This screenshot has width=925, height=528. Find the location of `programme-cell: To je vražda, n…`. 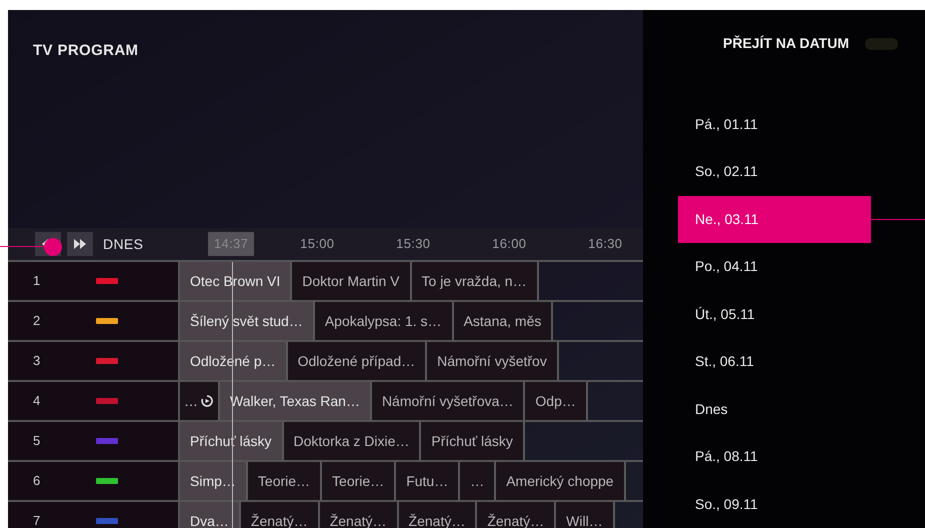

programme-cell: To je vražda, n… is located at coordinates (475, 281).